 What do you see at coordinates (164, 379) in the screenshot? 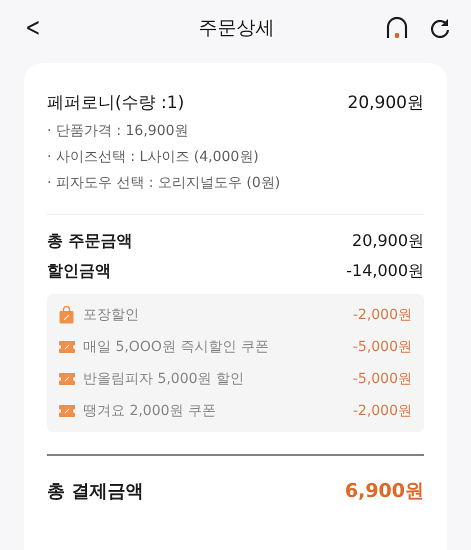
I see `discount-label: 반올림피자 5,000원 할인` at bounding box center [164, 379].